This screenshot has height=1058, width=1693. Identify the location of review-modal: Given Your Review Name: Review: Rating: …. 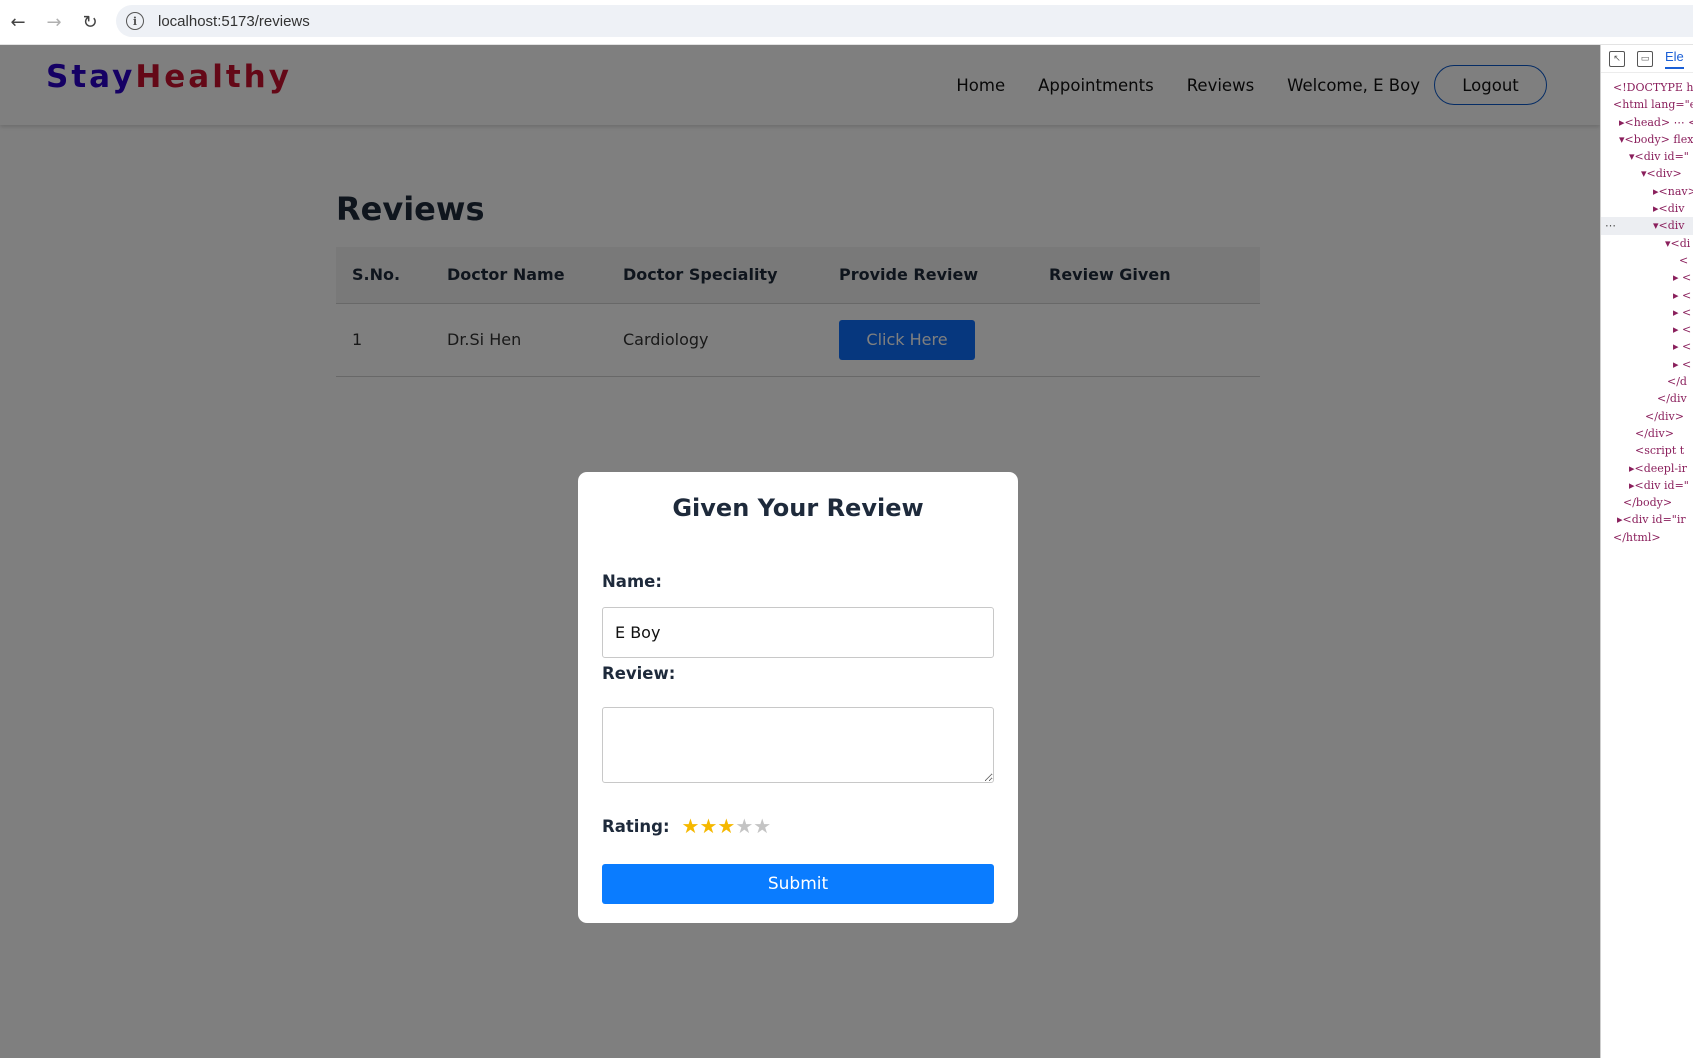
(798, 697).